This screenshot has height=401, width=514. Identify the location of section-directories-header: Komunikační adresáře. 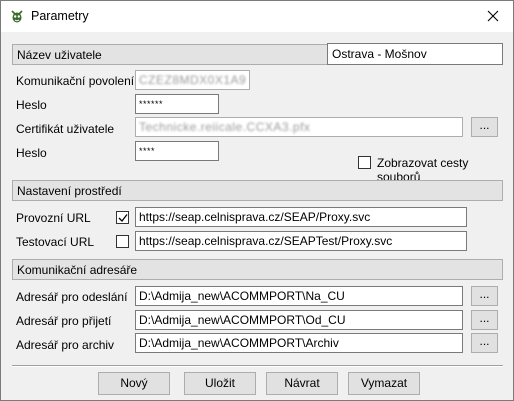
(77, 270).